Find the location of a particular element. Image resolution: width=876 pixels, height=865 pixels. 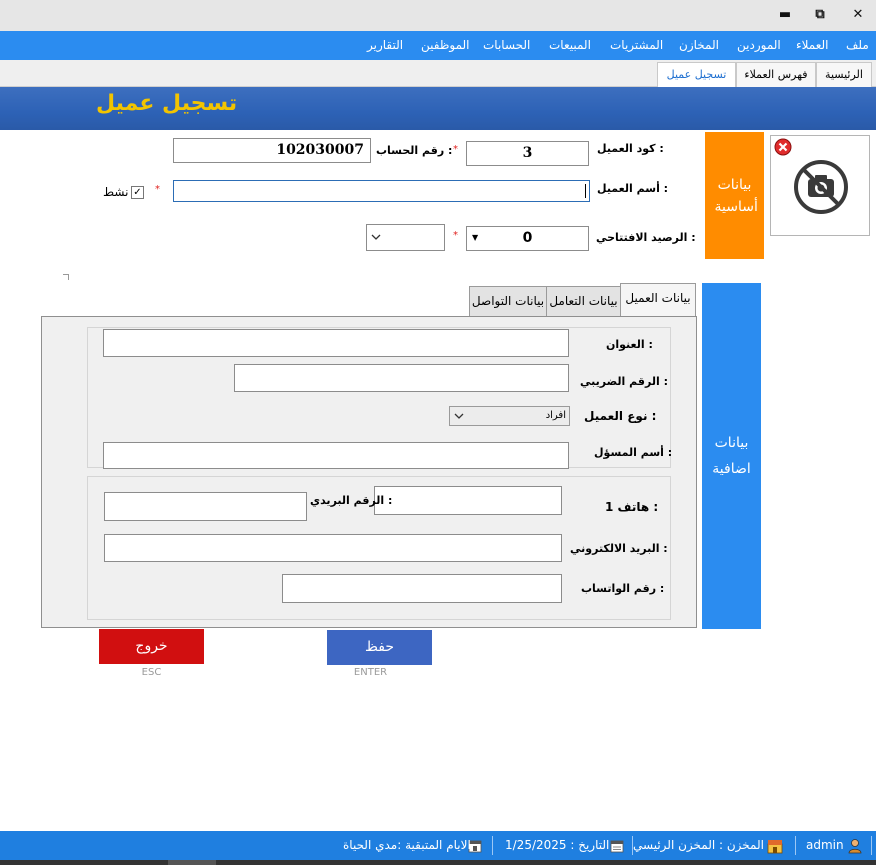

section-basic-label: بيانات أساسية is located at coordinates (736, 195).